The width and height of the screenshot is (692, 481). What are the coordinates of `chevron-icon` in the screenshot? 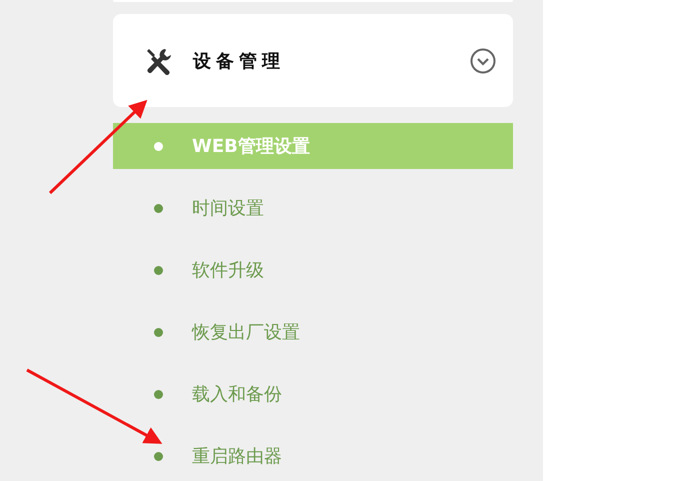 It's located at (483, 61).